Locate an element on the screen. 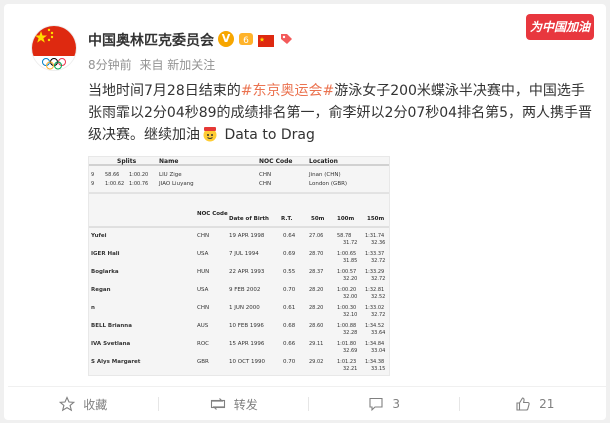 Image resolution: width=610 pixels, height=423 pixels. athlete-name: IGER Hali is located at coordinates (105, 254).